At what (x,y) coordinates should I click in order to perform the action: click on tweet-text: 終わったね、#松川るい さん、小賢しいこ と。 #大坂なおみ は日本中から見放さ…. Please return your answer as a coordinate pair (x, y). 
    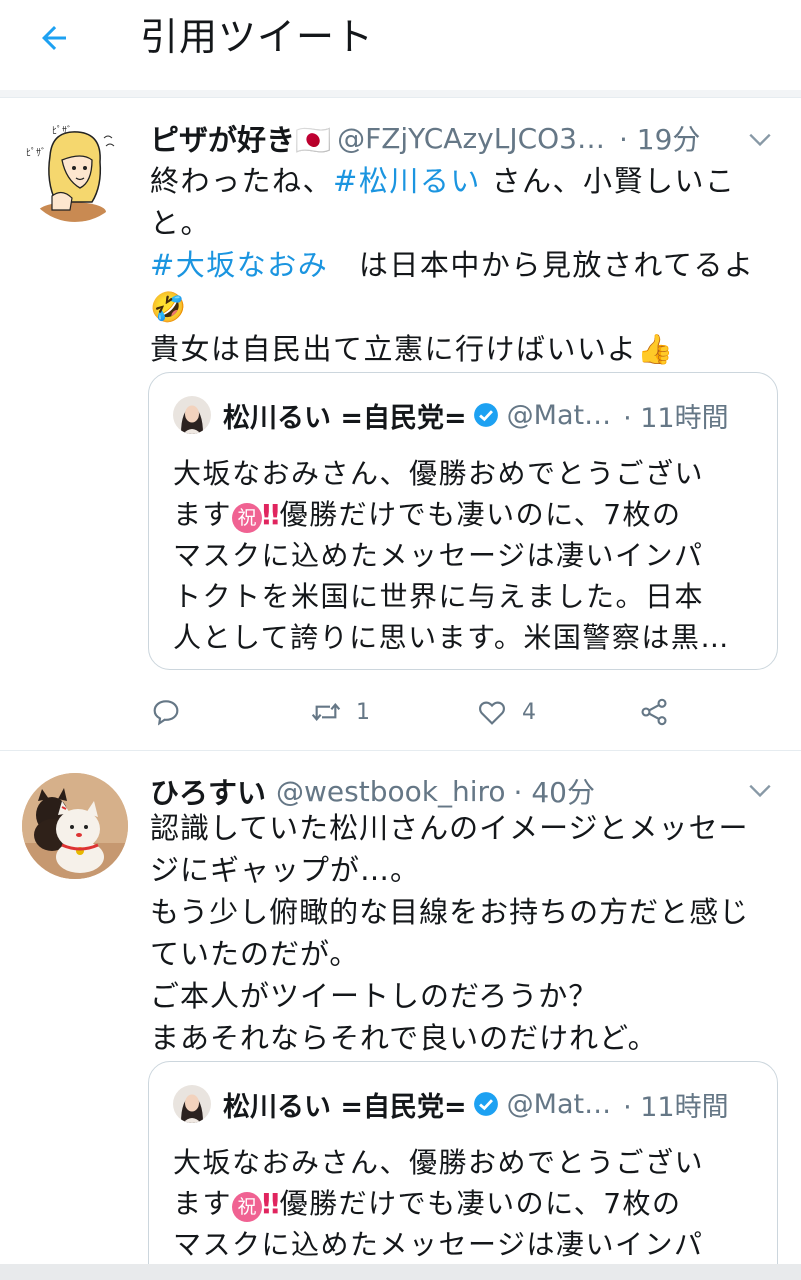
    Looking at the image, I should click on (465, 265).